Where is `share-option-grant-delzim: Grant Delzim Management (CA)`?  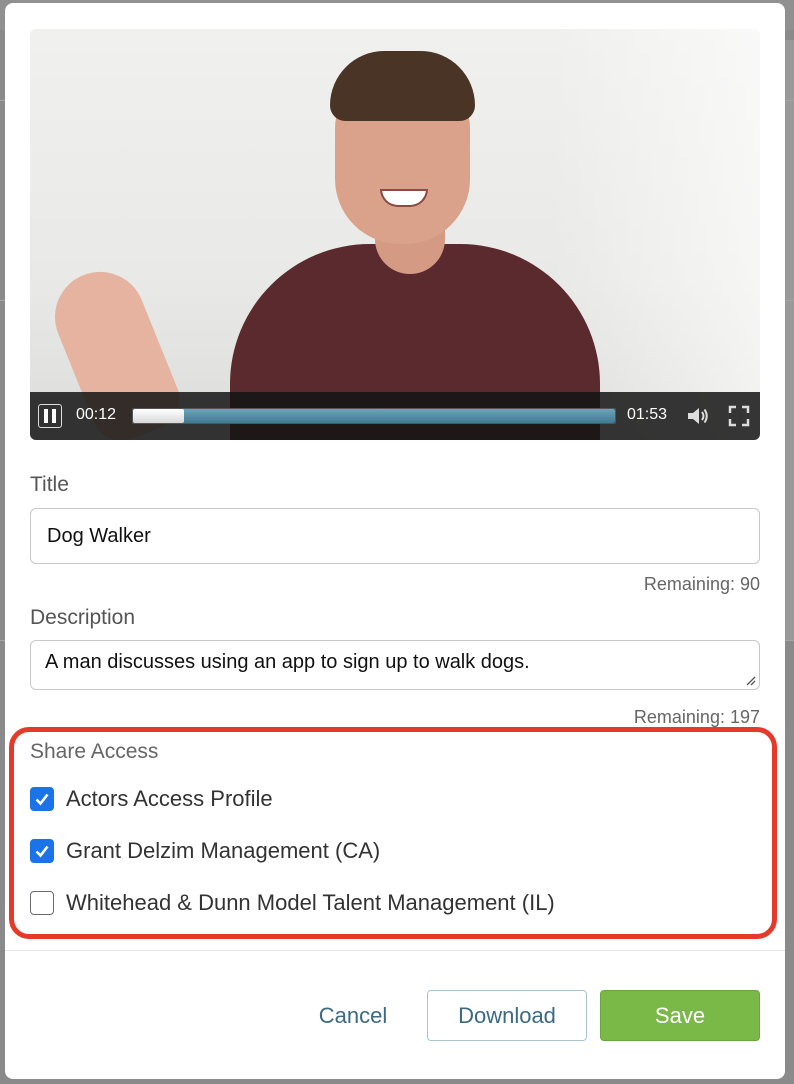 share-option-grant-delzim: Grant Delzim Management (CA) is located at coordinates (205, 851).